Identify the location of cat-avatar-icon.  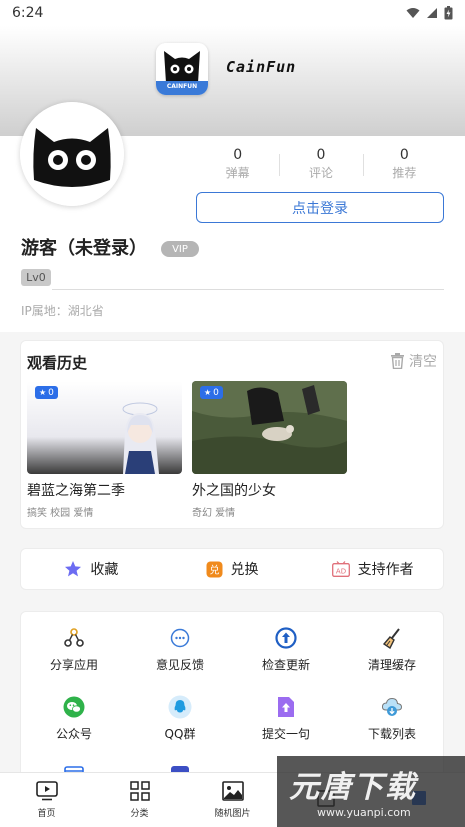
(72, 154).